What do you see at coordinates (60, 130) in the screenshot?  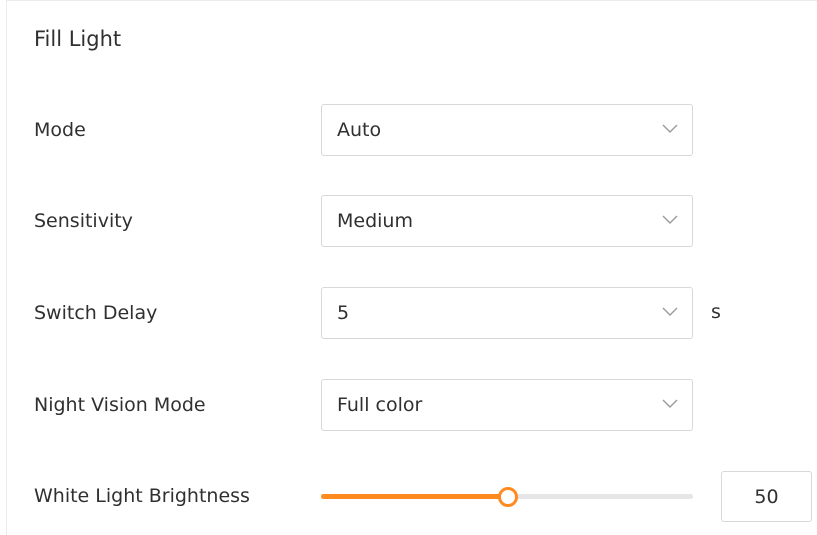 I see `mode-label: Mode` at bounding box center [60, 130].